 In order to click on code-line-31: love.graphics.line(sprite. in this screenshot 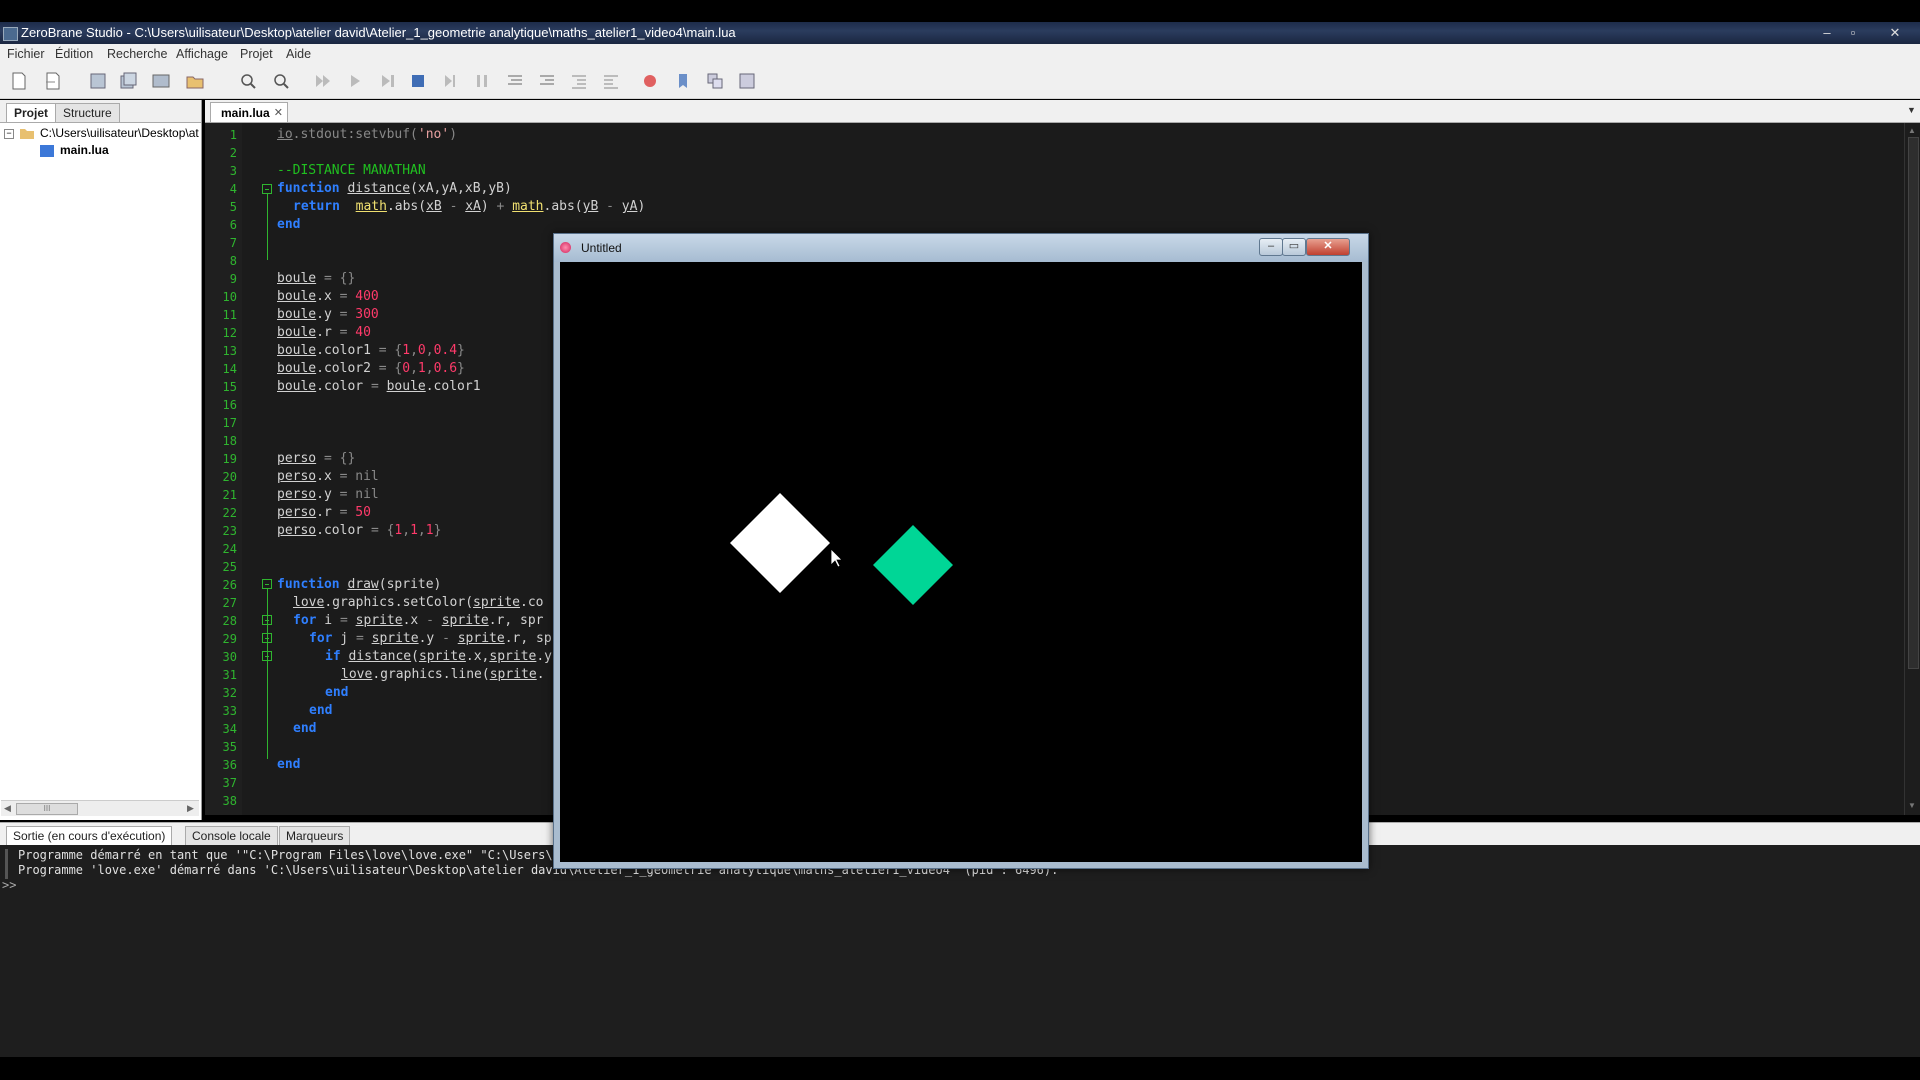, I will do `click(443, 674)`.